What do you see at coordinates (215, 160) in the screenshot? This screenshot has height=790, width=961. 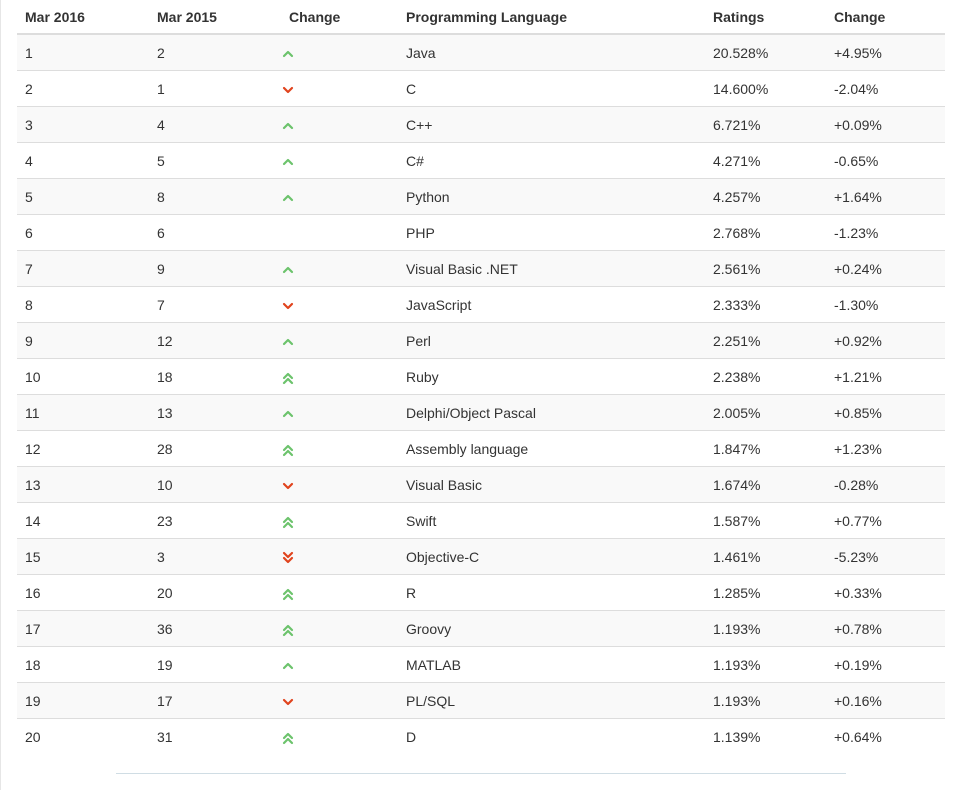 I see `cell-previous-rank: 5` at bounding box center [215, 160].